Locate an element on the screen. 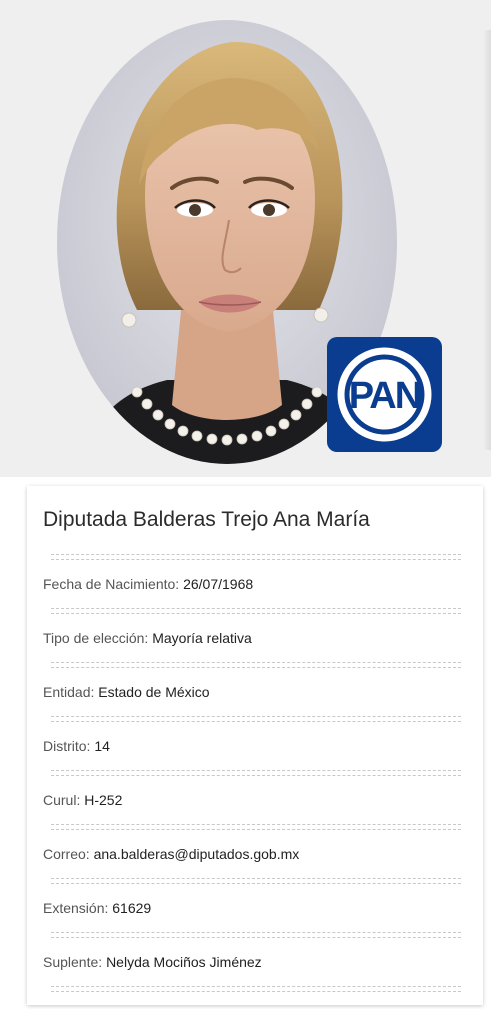  field-label: Extensión: is located at coordinates (78, 908).